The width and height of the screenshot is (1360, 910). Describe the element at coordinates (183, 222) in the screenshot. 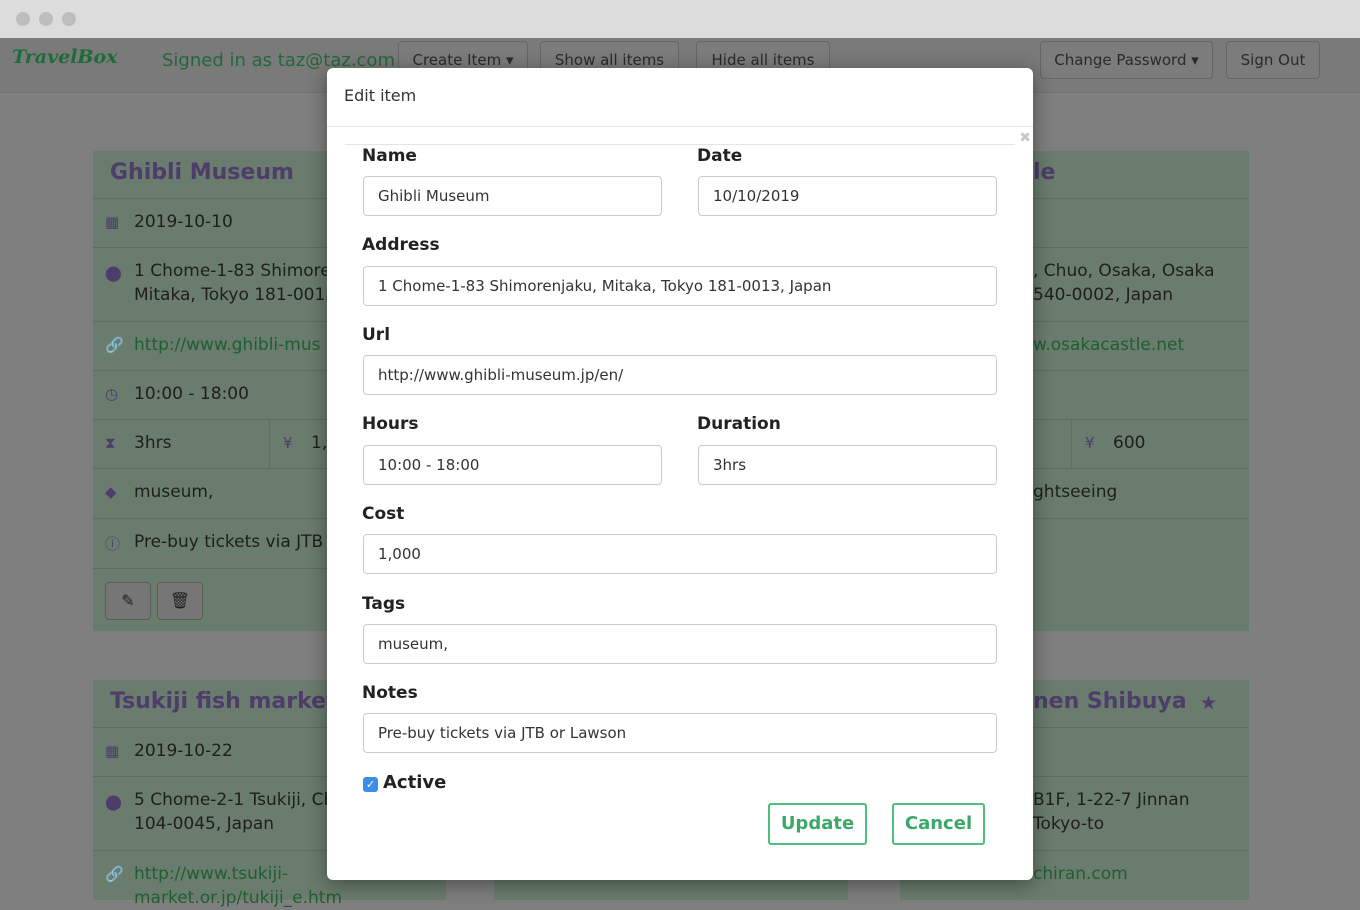

I see `card-date: 2019-10-10` at that location.